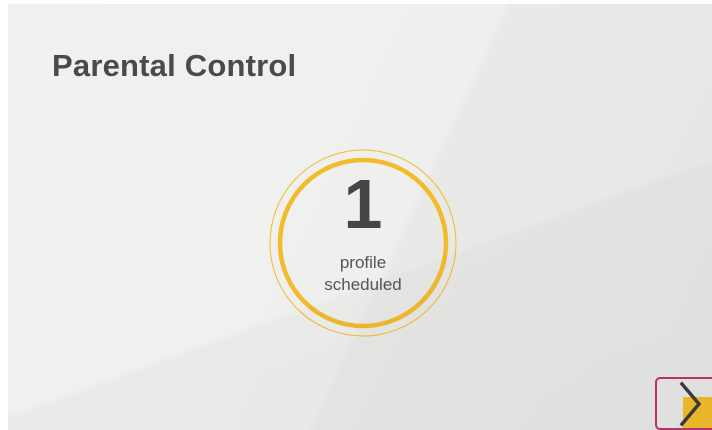 The height and width of the screenshot is (430, 712). Describe the element at coordinates (174, 65) in the screenshot. I see `card-title: Parental Control` at that location.